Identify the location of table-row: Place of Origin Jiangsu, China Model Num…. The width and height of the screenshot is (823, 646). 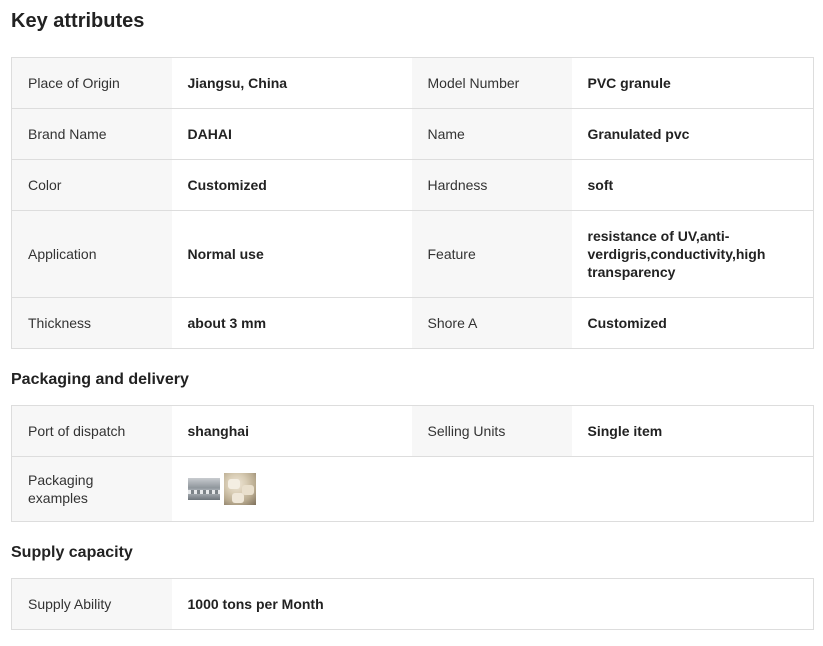
(412, 83).